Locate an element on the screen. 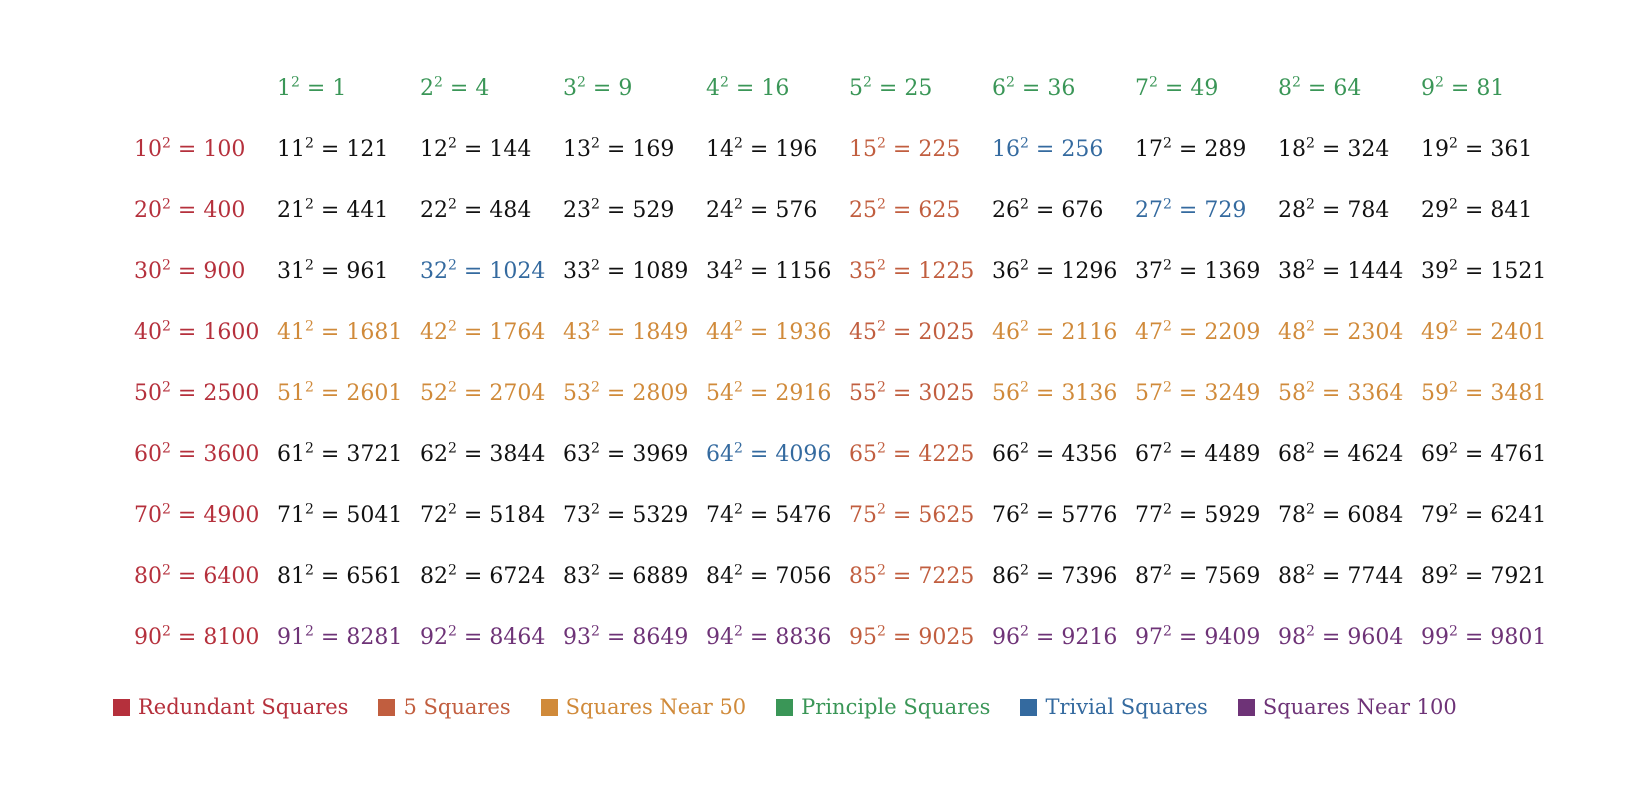  square-base: 79 is located at coordinates (1435, 515).